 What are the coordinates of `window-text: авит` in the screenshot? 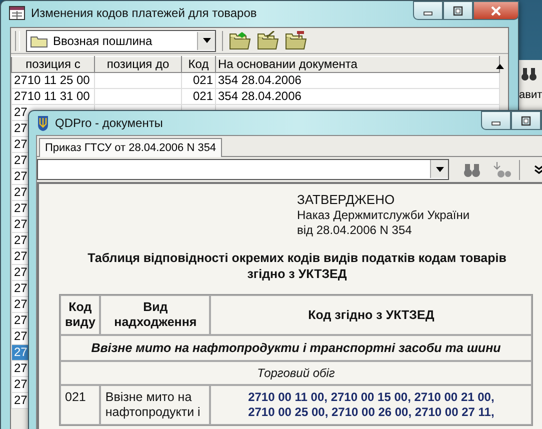 It's located at (530, 95).